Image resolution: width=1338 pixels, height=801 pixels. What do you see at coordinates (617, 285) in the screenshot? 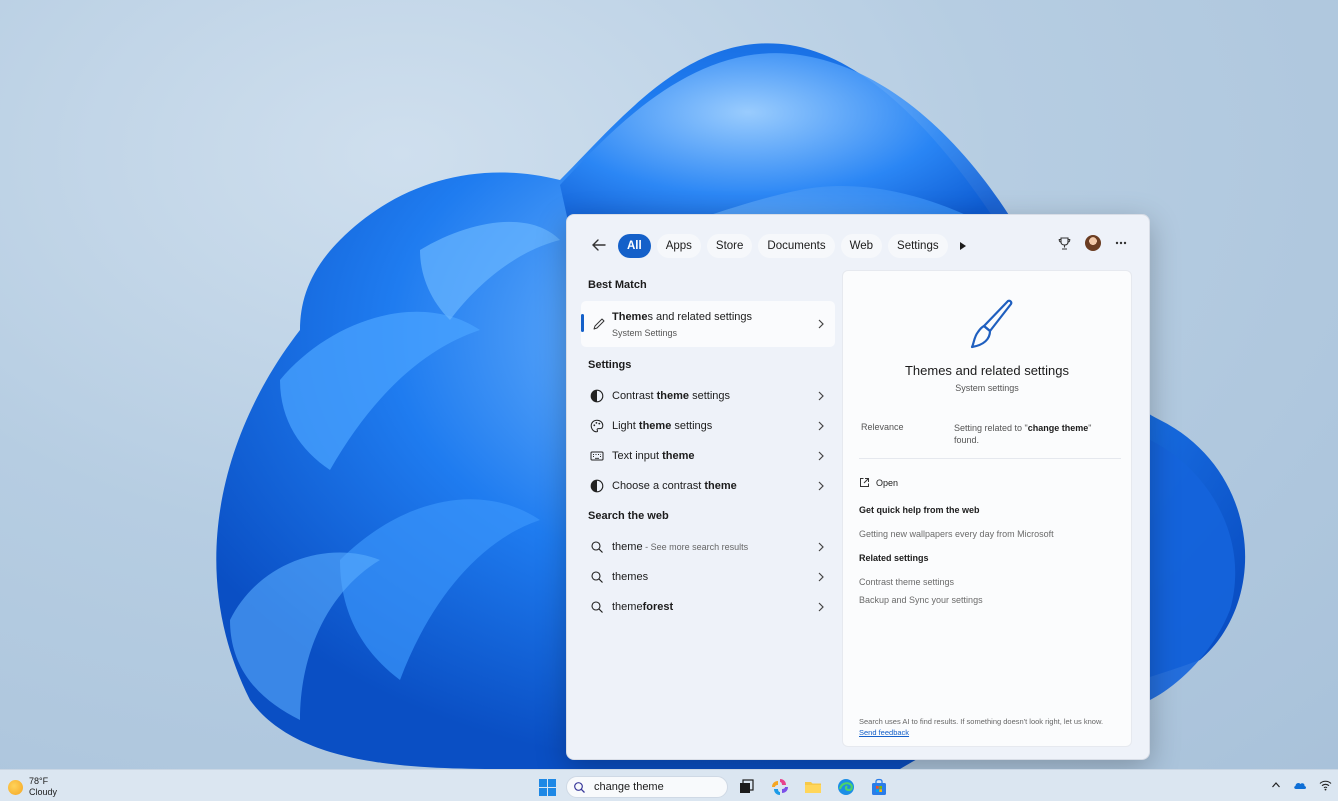
I see `best-match-heading: Best Match` at bounding box center [617, 285].